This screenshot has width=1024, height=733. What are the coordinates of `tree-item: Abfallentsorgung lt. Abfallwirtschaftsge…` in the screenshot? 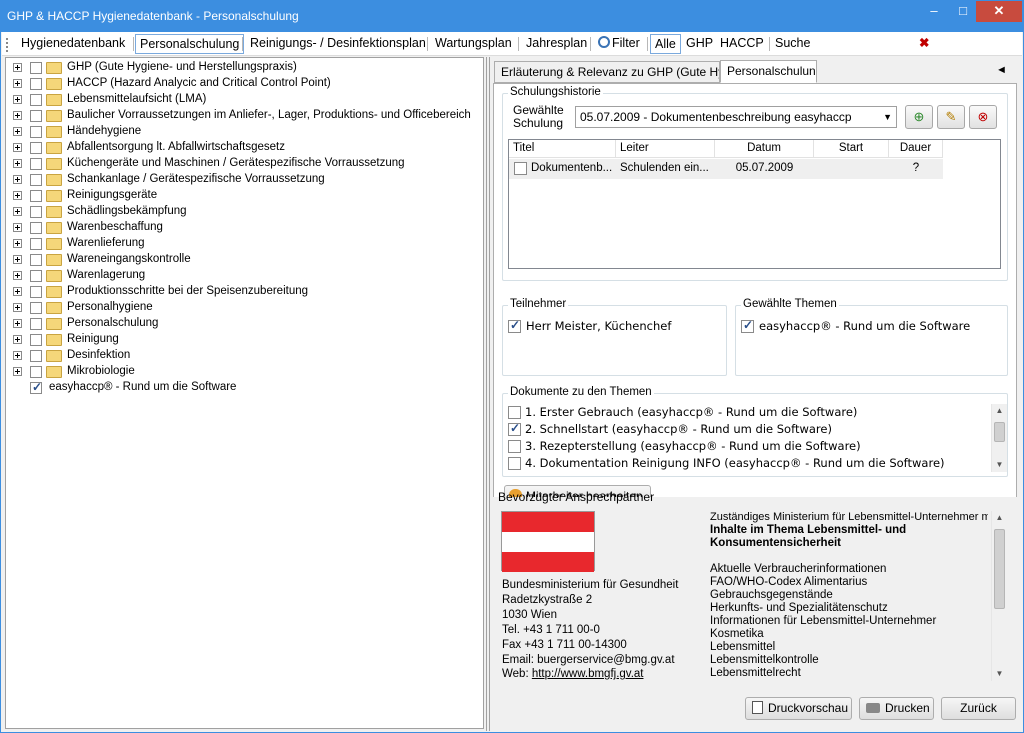 It's located at (241, 148).